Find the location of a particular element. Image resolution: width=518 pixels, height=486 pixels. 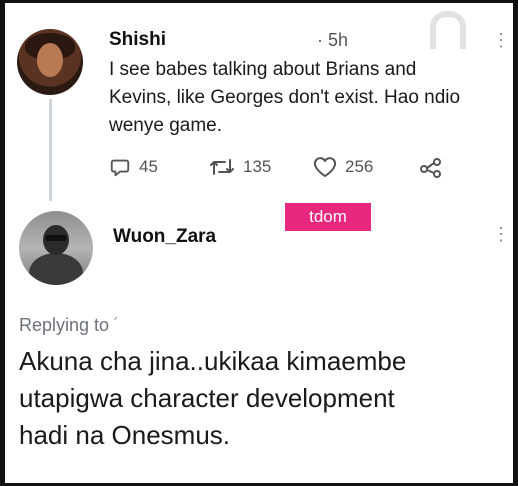

heart-icon is located at coordinates (325, 167).